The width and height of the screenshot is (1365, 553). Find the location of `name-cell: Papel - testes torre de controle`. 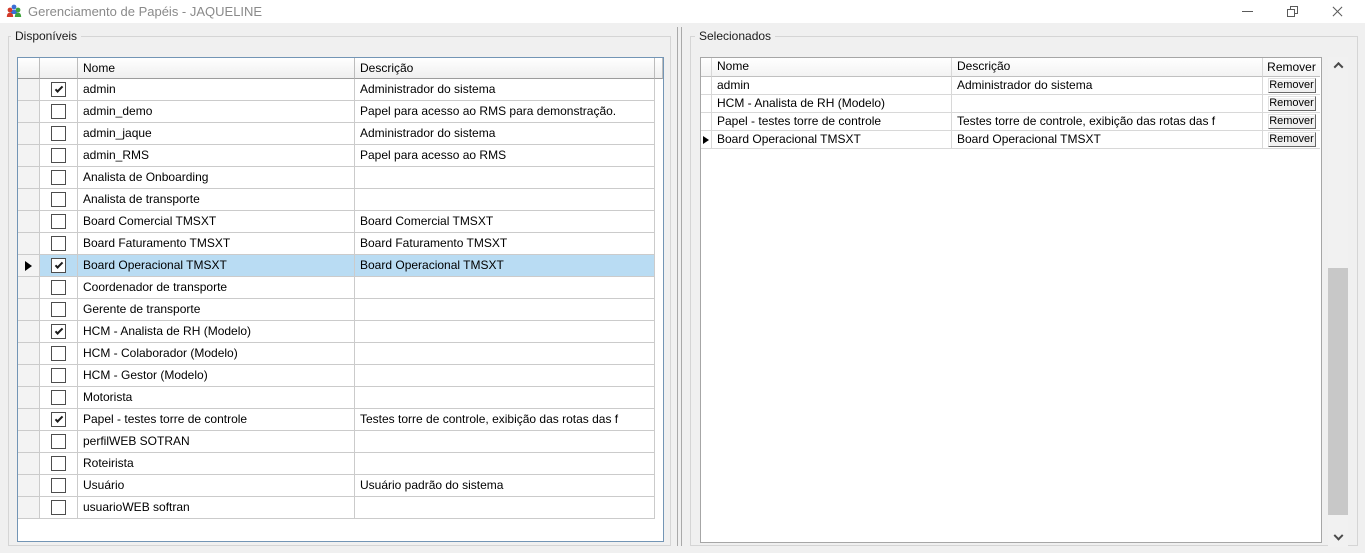

name-cell: Papel - testes torre de controle is located at coordinates (832, 122).